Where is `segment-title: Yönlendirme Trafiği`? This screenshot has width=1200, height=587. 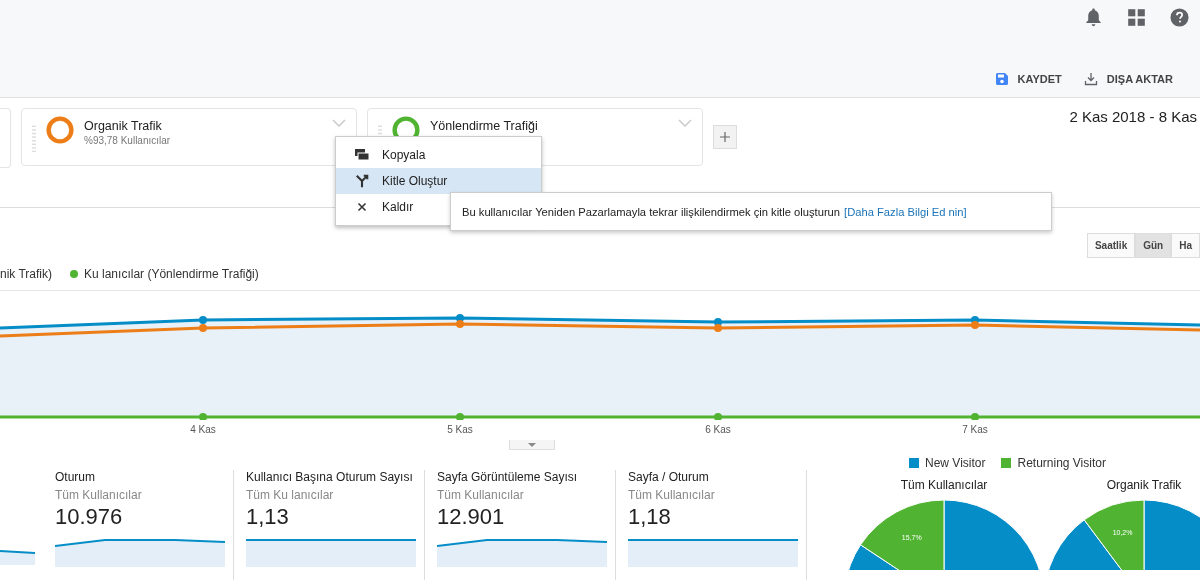
segment-title: Yönlendirme Trafiği is located at coordinates (484, 126).